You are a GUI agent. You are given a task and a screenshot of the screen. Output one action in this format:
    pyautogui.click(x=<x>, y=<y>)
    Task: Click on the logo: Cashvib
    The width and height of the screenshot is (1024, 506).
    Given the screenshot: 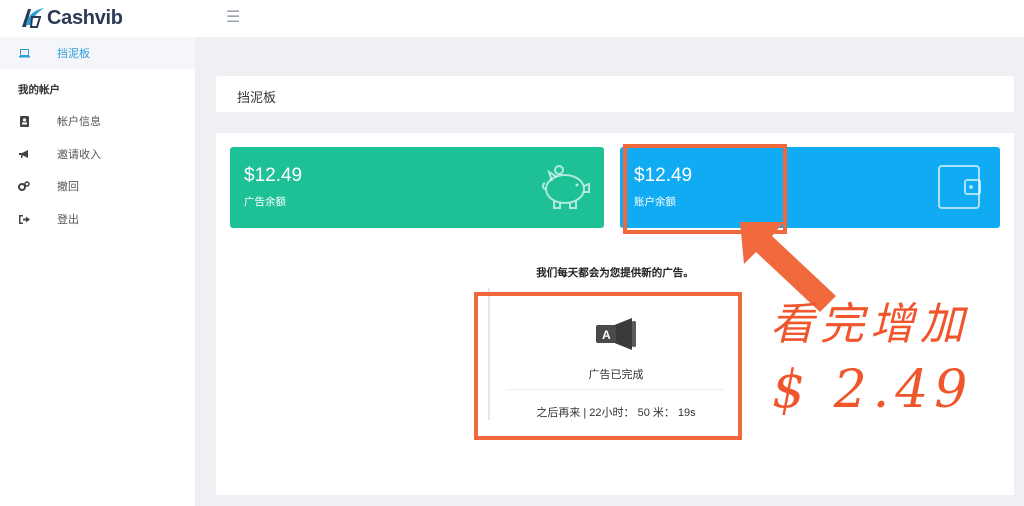 What is the action you would take?
    pyautogui.click(x=70, y=18)
    